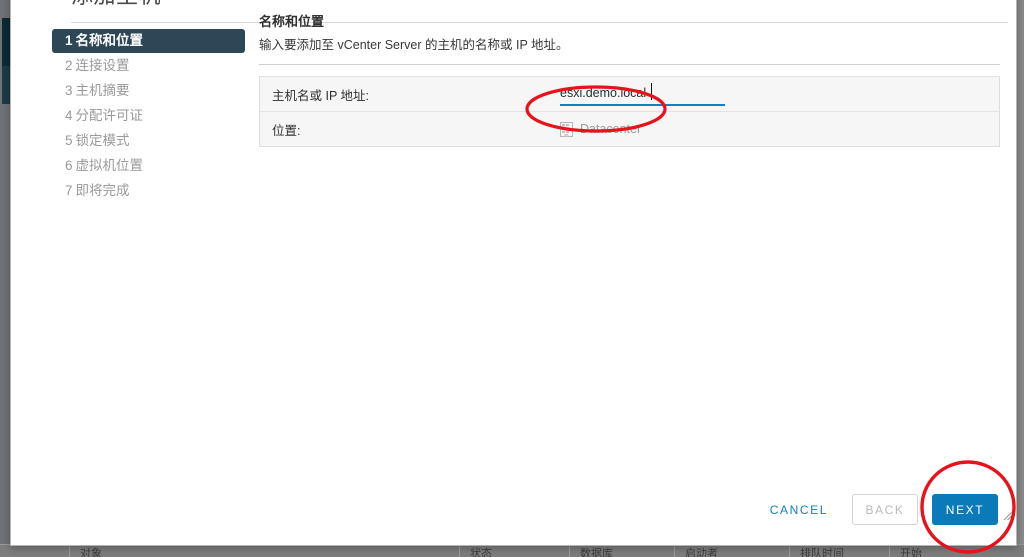 The image size is (1024, 557). What do you see at coordinates (286, 130) in the screenshot?
I see `location-label: 位置:` at bounding box center [286, 130].